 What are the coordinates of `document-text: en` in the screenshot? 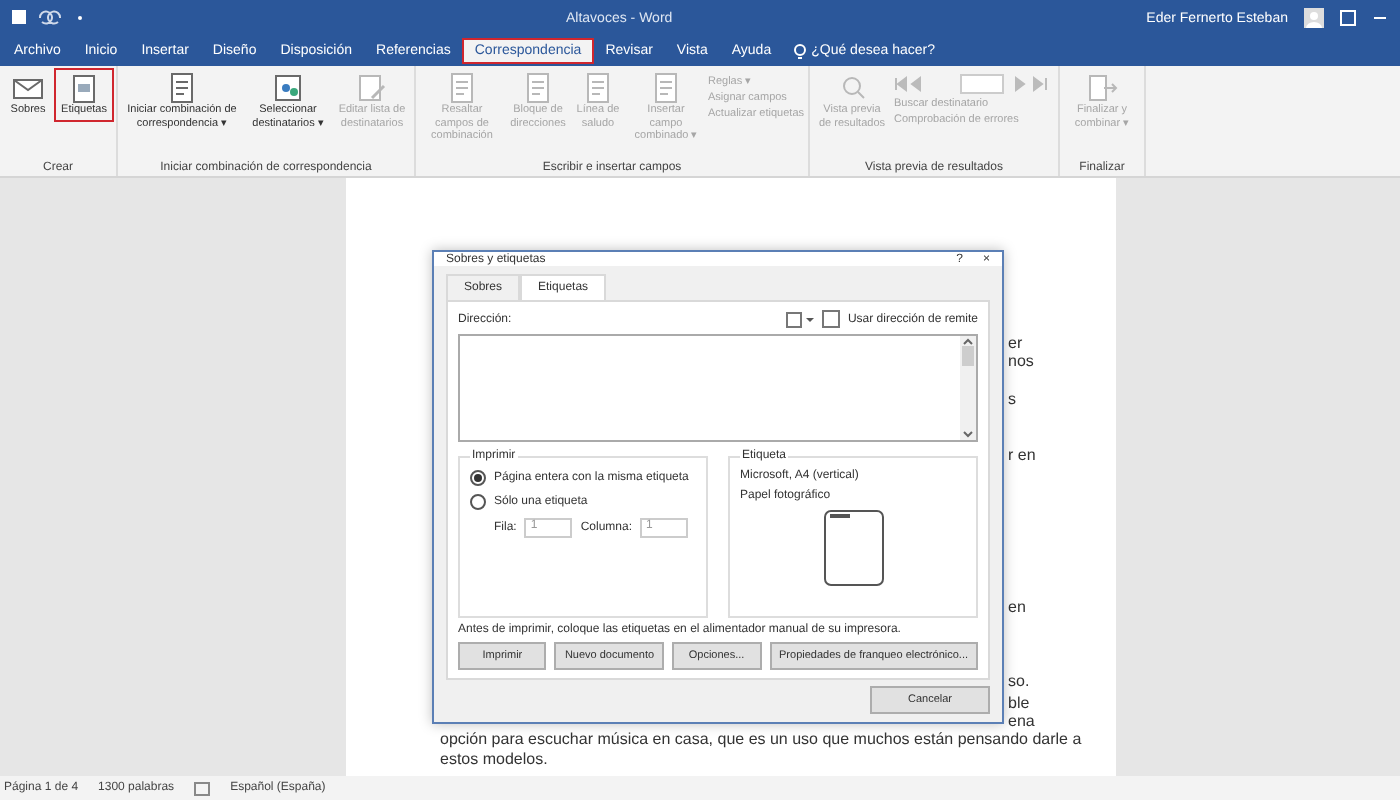 It's located at (1017, 607).